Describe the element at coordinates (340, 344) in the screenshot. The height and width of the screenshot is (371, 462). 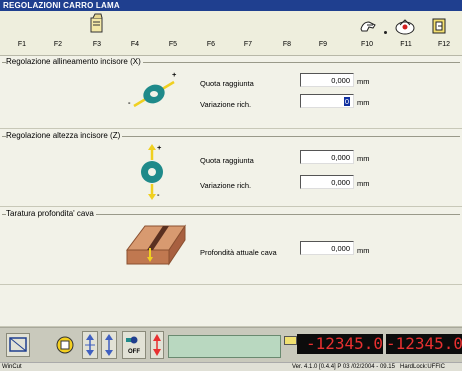
I see `lcd-display-1: -12345.0` at that location.